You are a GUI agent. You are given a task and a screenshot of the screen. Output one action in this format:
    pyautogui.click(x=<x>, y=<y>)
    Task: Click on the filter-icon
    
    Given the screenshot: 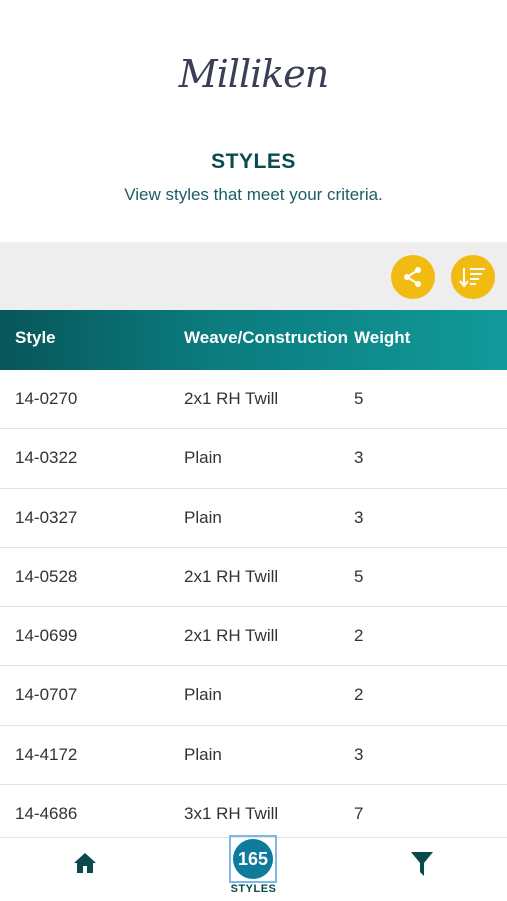 What is the action you would take?
    pyautogui.click(x=422, y=864)
    